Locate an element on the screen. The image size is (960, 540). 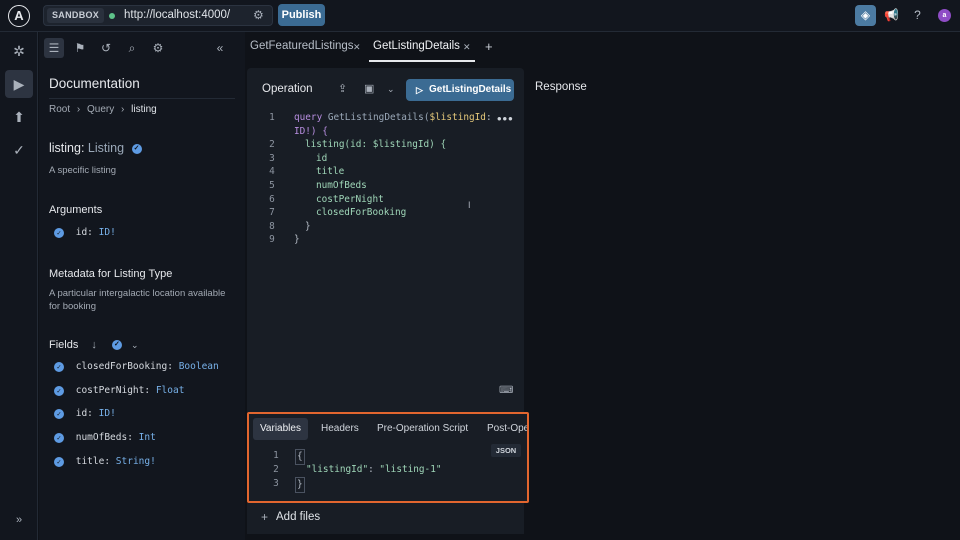
more-options-icon: ••• is located at coordinates (505, 118).